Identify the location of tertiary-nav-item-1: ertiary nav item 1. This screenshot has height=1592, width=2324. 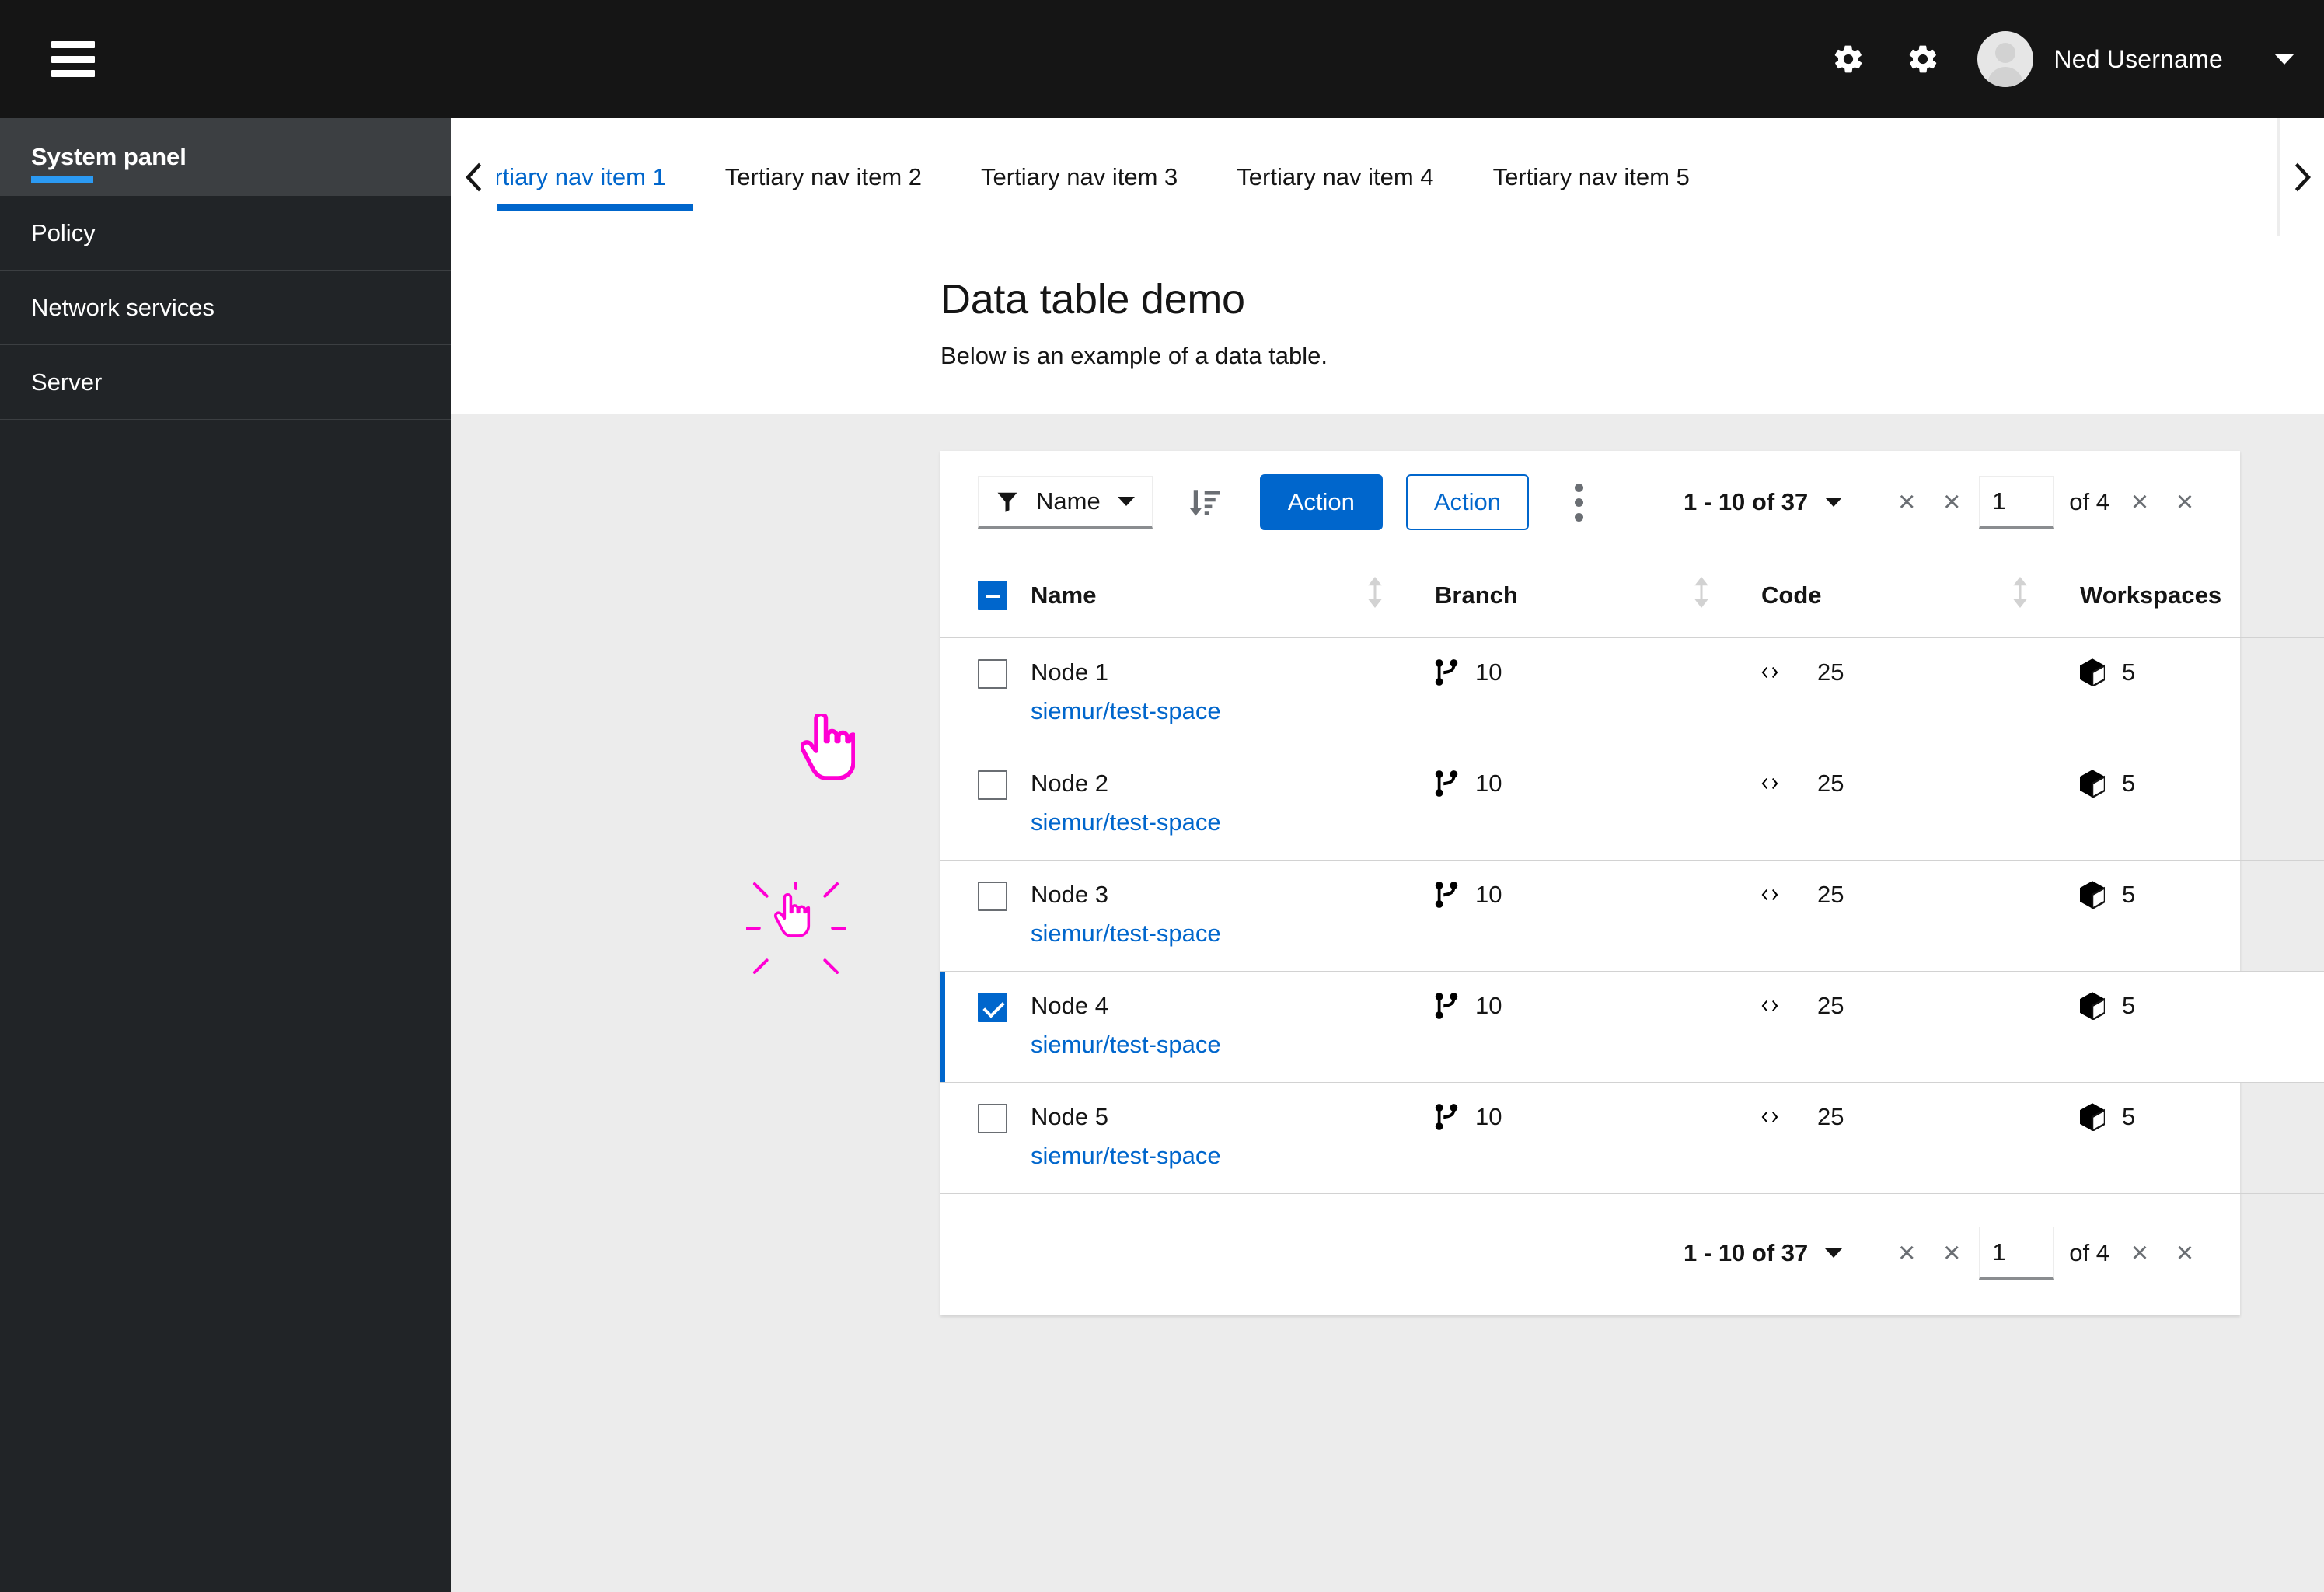
(596, 177).